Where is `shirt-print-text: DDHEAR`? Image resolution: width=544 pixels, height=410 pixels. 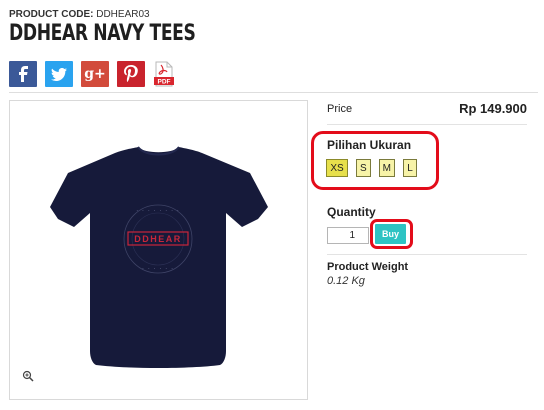
shirt-print-text: DDHEAR is located at coordinates (158, 239).